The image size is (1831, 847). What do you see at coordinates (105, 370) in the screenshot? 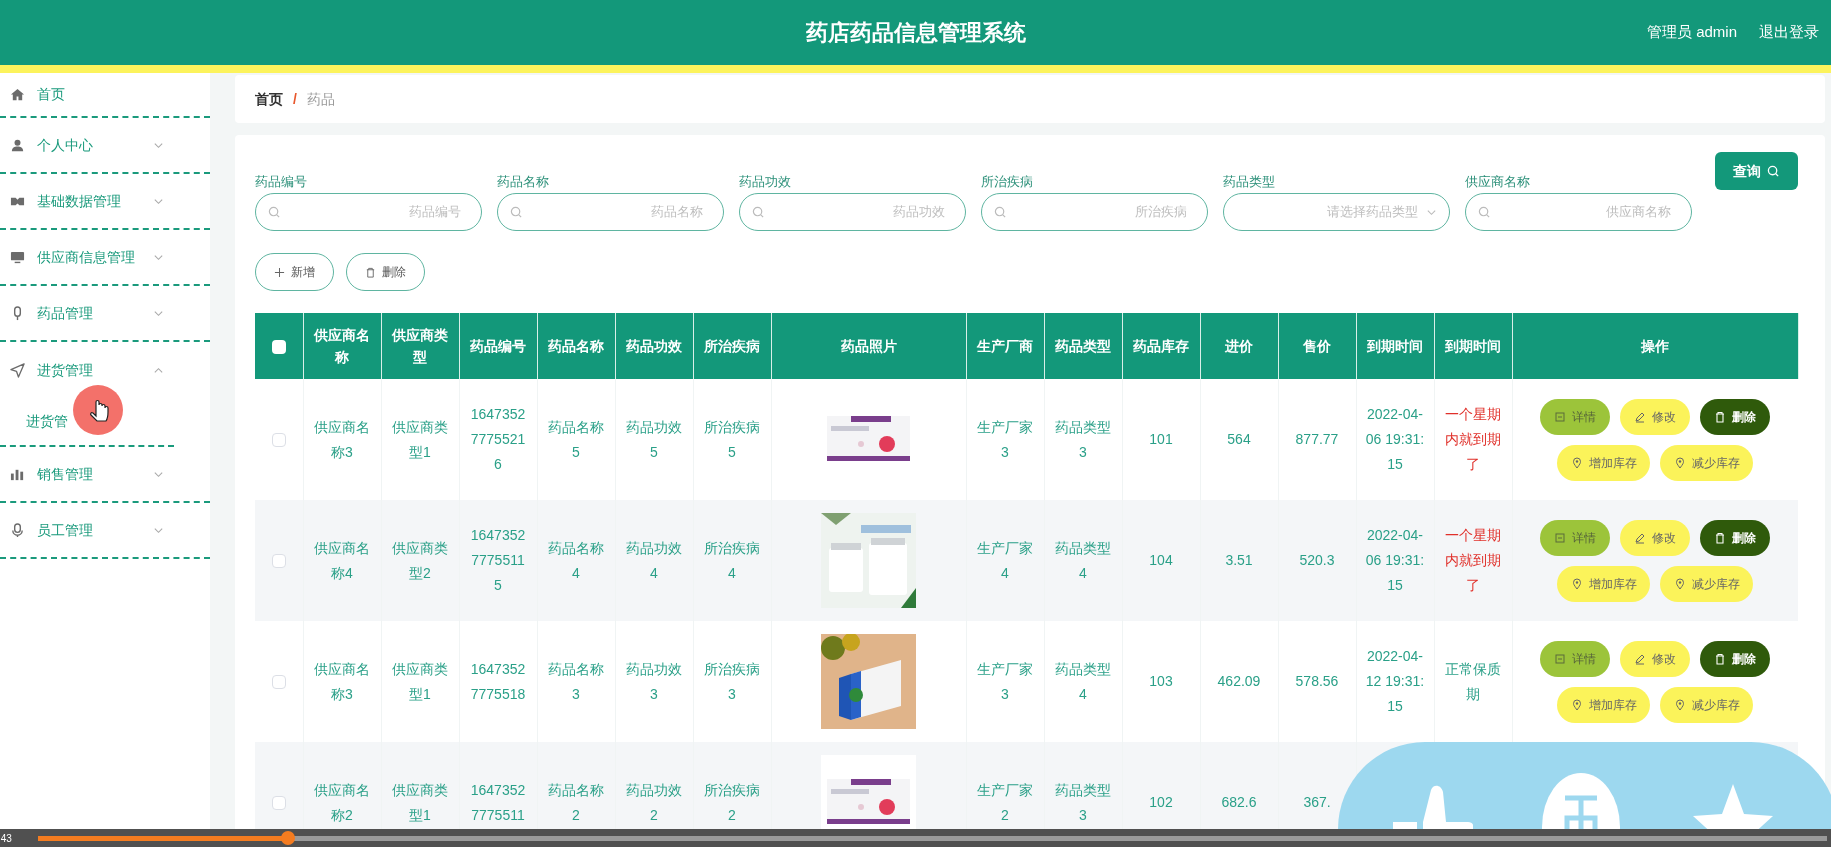
I see `sidebar-item: 进货管理` at bounding box center [105, 370].